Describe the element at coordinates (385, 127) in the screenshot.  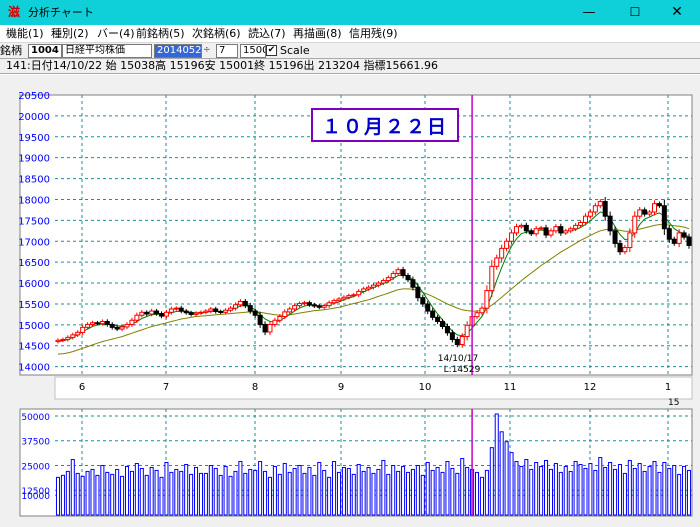
I see `date-annotation-text: １０月２２日` at that location.